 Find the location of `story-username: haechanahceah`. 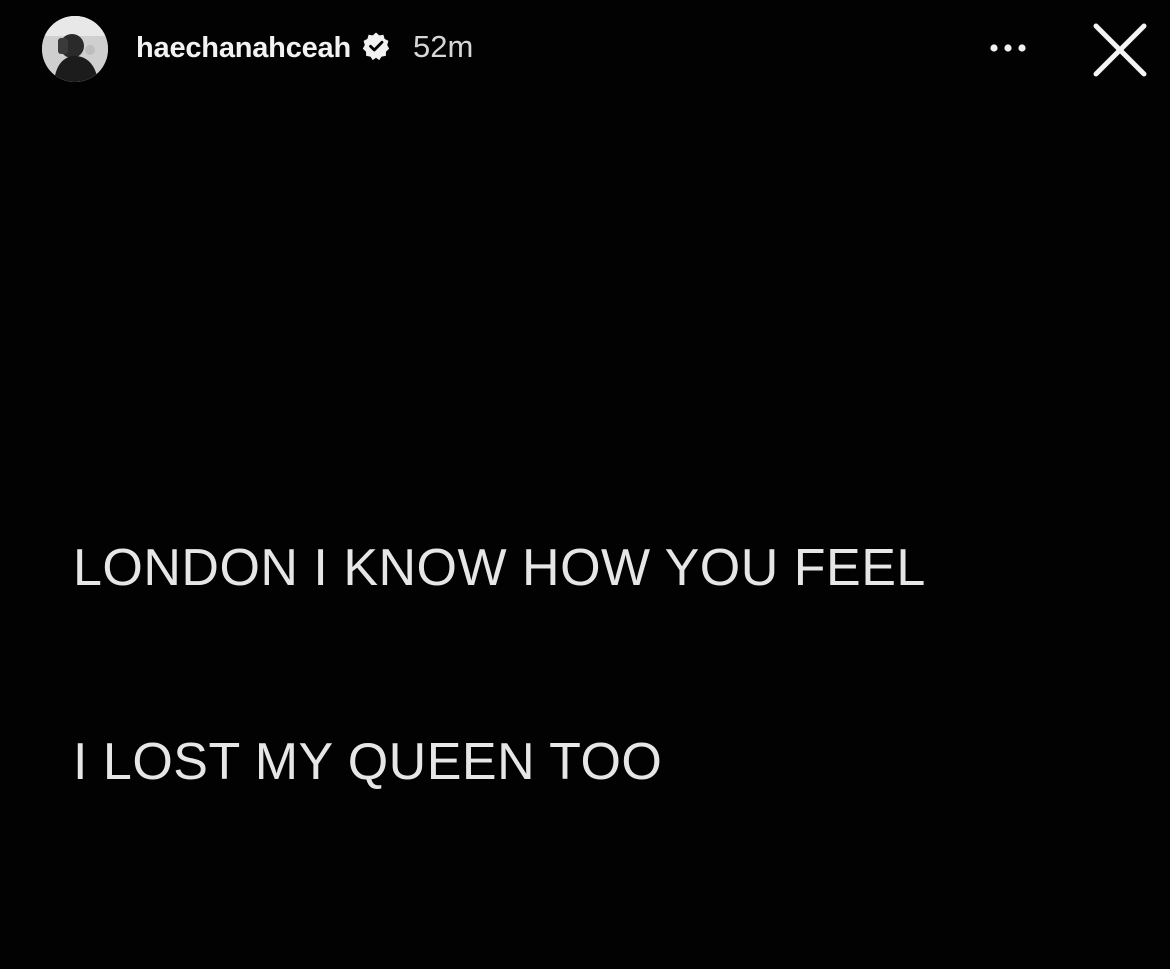

story-username: haechanahceah is located at coordinates (243, 48).